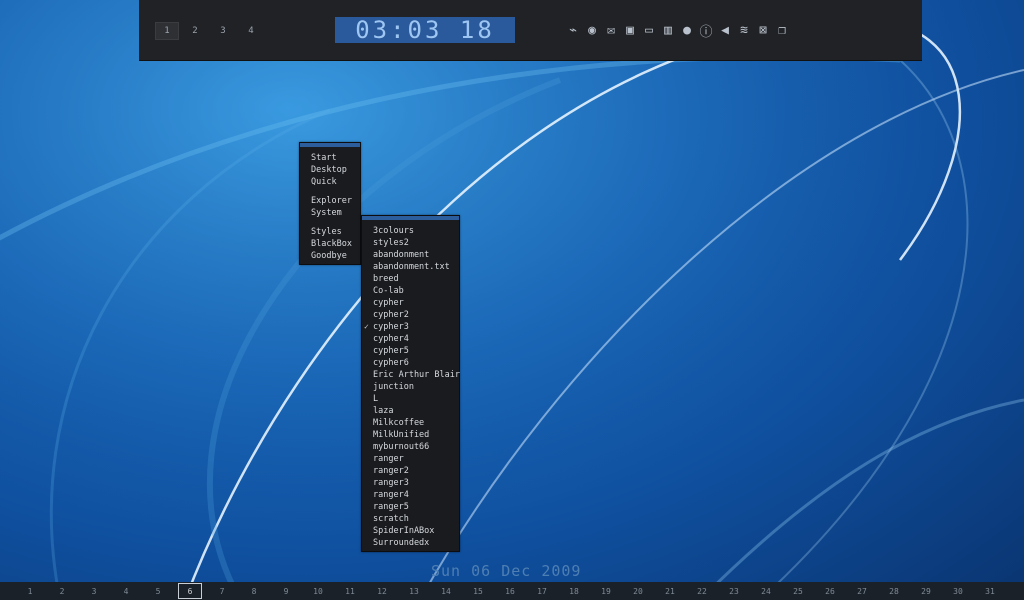 This screenshot has height=600, width=1024. I want to click on network-icon: ⌁, so click(573, 30).